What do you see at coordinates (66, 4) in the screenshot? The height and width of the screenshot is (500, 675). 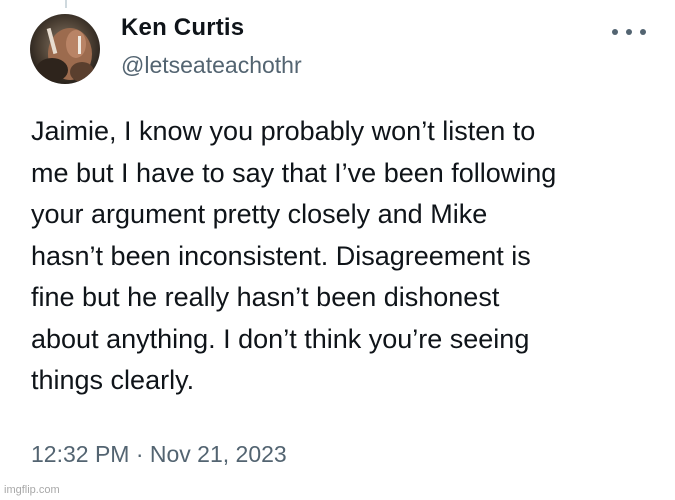 I see `thread-connector-line` at bounding box center [66, 4].